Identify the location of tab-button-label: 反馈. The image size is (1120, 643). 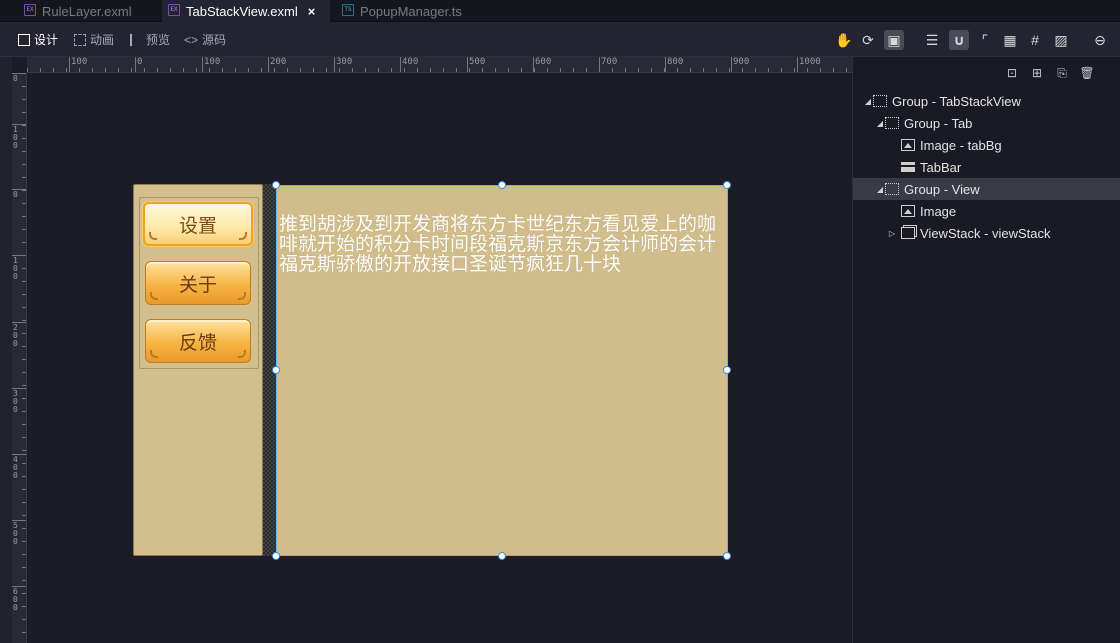
(197, 342).